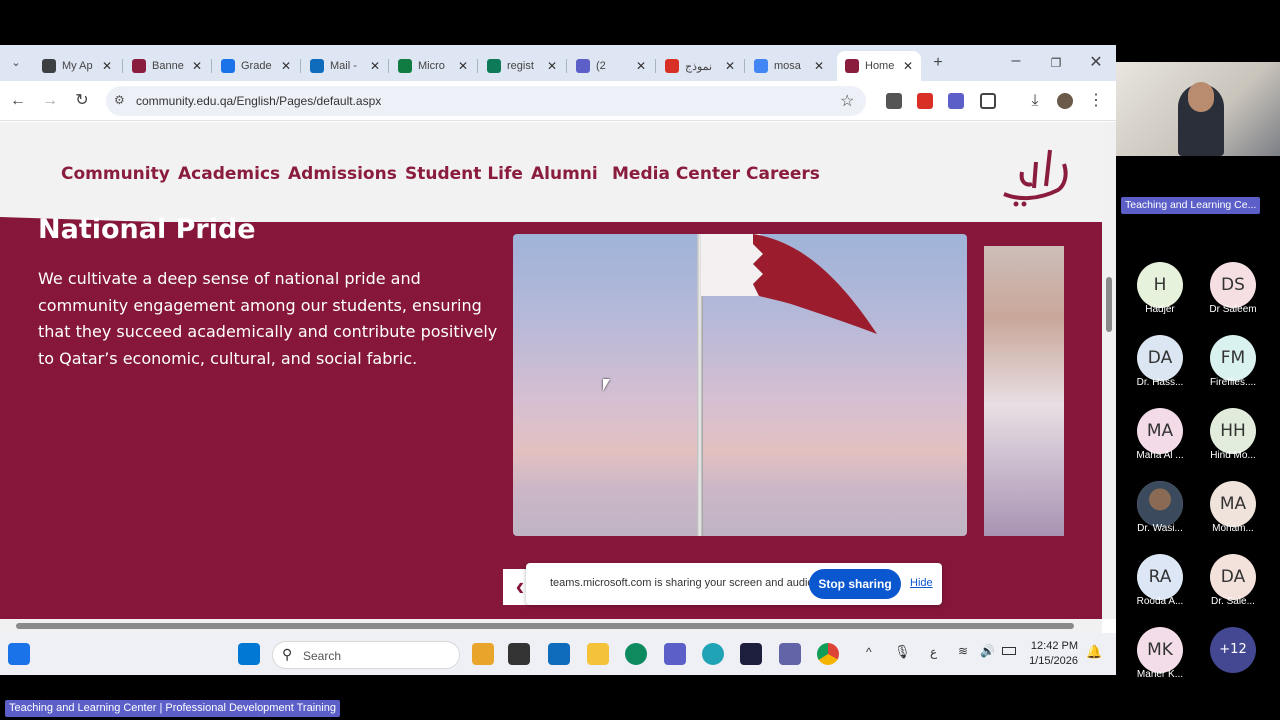 The width and height of the screenshot is (1280, 720). Describe the element at coordinates (700, 66) in the screenshot. I see `browser-tab: نموذج ✕` at that location.